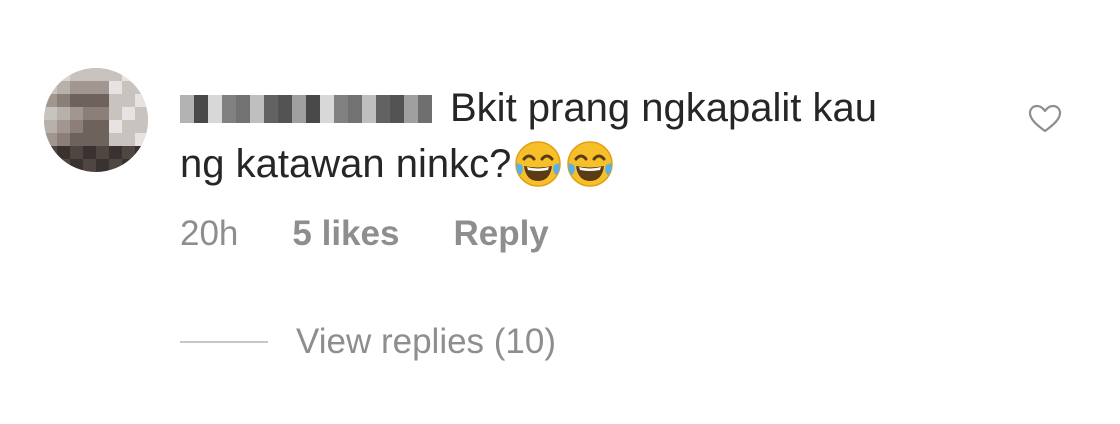  I want to click on comment-time: 20h, so click(209, 233).